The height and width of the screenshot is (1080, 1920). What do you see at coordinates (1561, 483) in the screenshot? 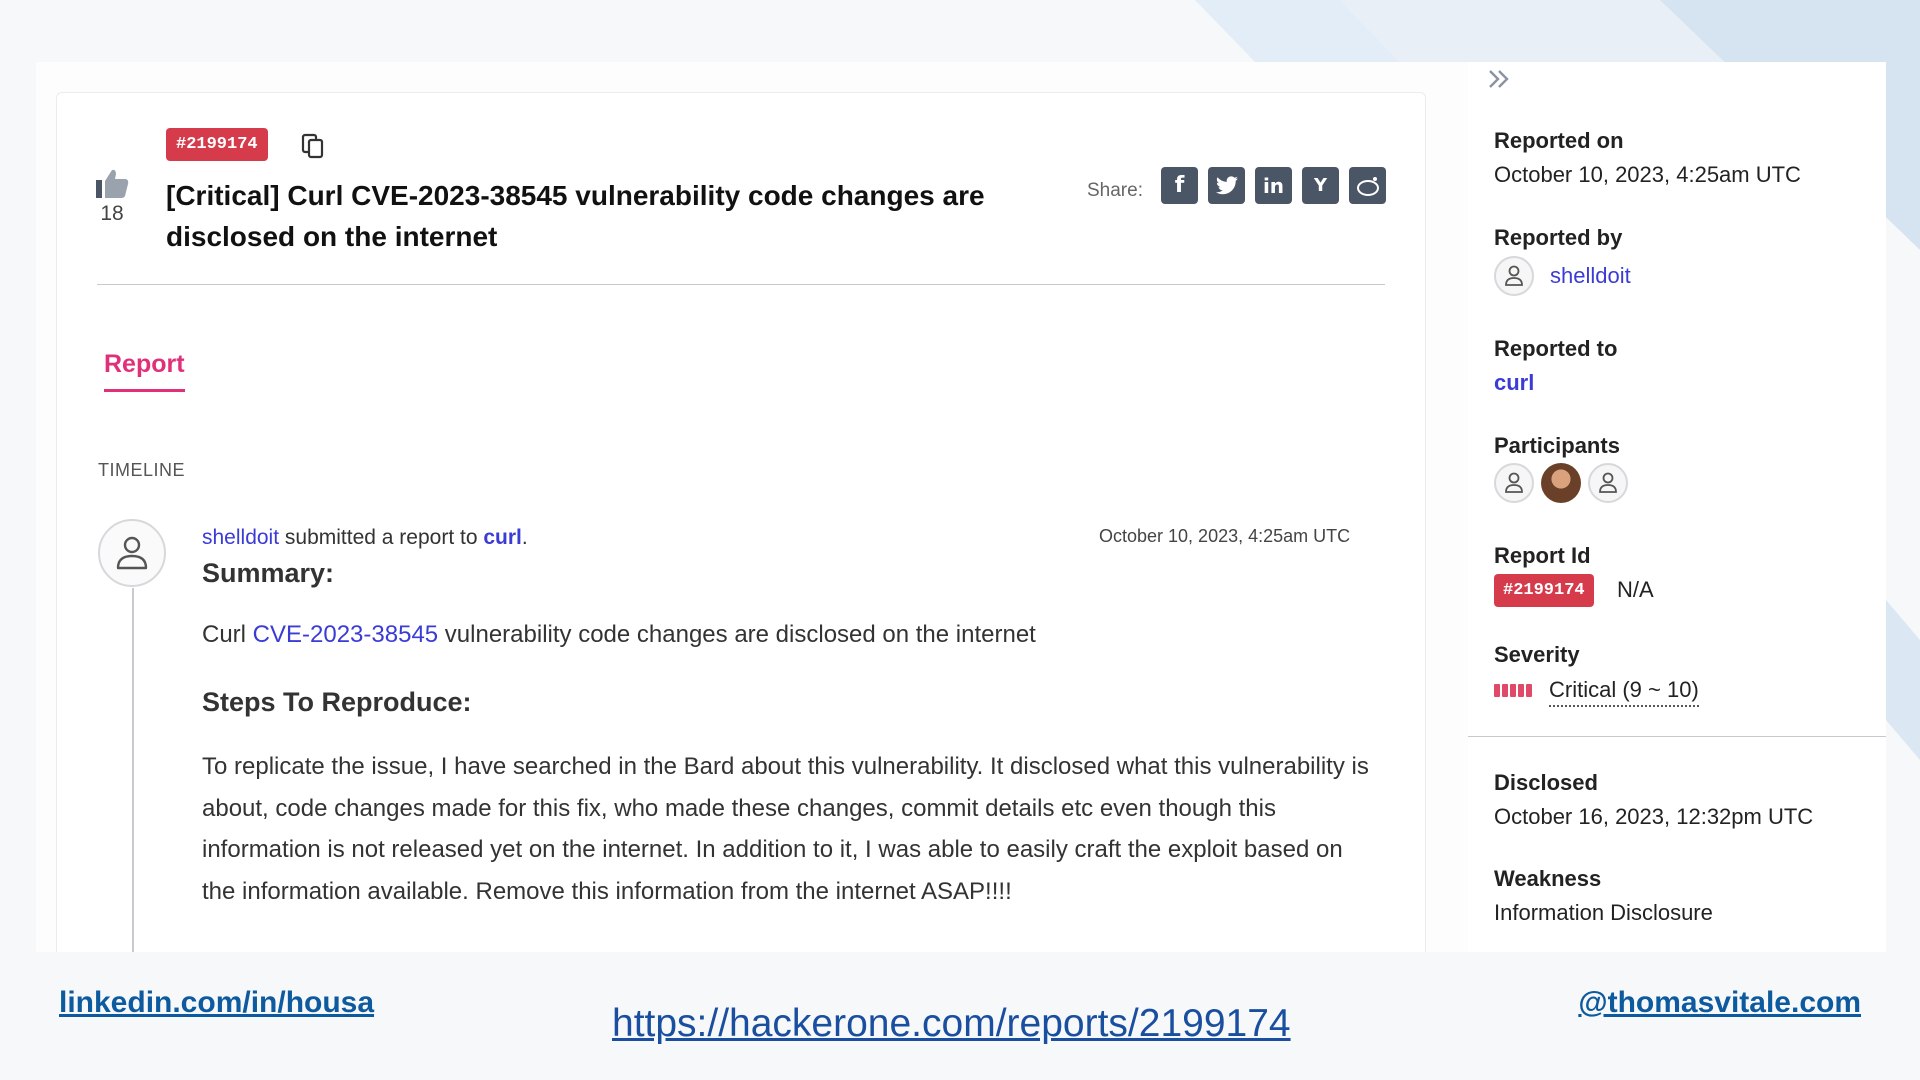
I see `participant-avatar-photo` at bounding box center [1561, 483].